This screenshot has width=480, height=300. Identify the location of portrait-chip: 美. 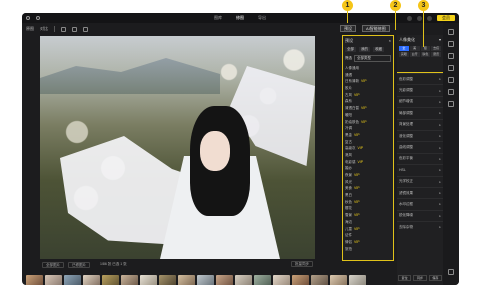
(414, 48).